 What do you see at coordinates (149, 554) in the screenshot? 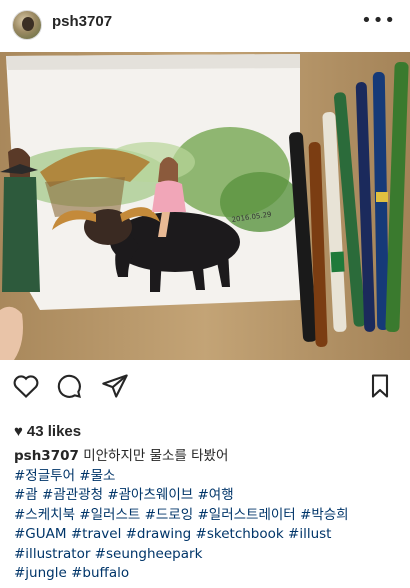
I see `hashtag: #seungheepark` at bounding box center [149, 554].